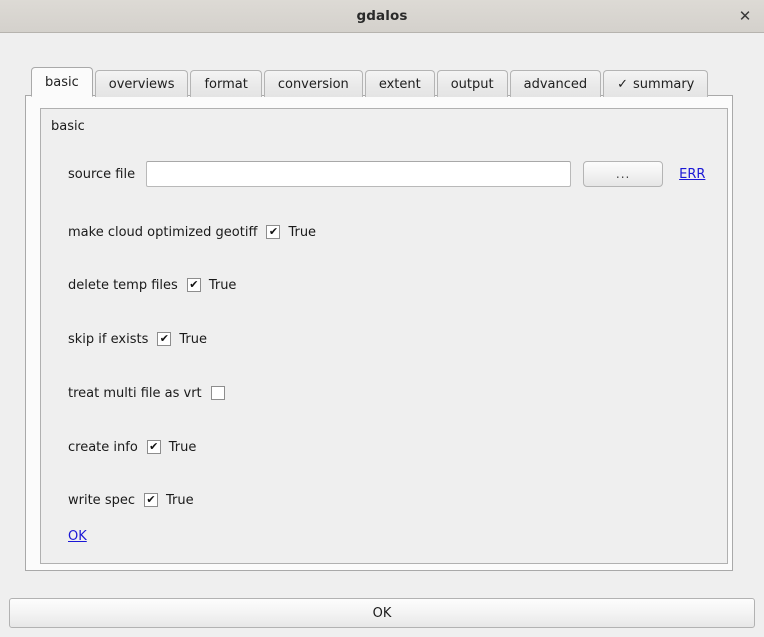 This screenshot has height=637, width=764. I want to click on tab-basic: basic, so click(62, 82).